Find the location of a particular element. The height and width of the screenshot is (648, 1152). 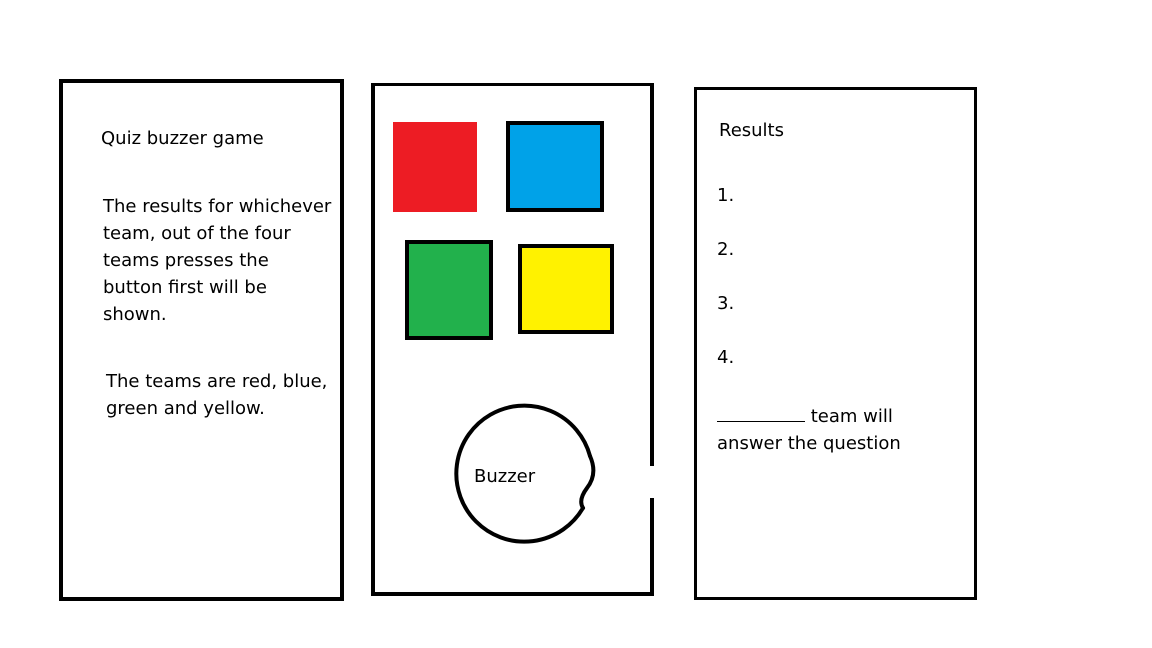

buzzer-label: Buzzer is located at coordinates (505, 476).